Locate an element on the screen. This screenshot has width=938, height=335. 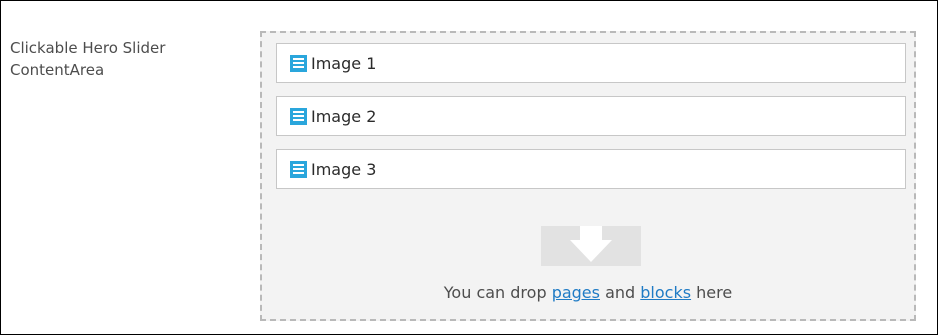
drop-hint-text: You can drop is located at coordinates (497, 292).